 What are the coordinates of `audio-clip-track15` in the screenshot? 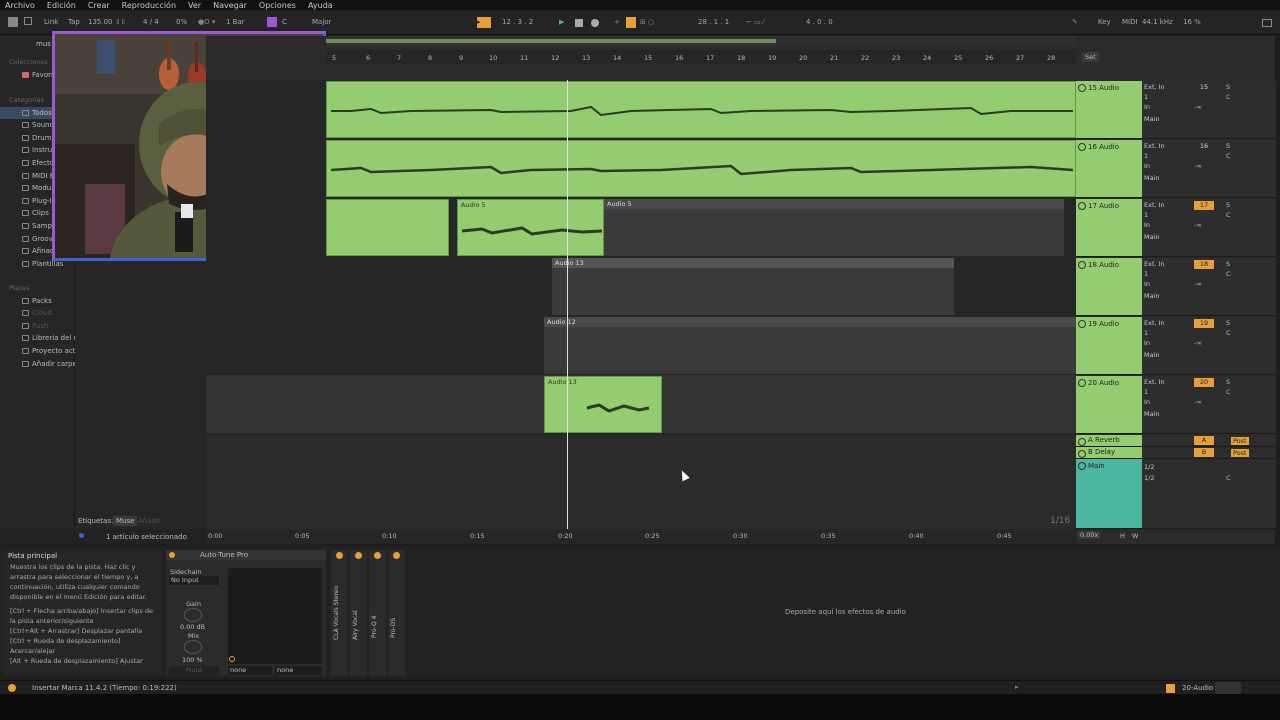 It's located at (701, 109).